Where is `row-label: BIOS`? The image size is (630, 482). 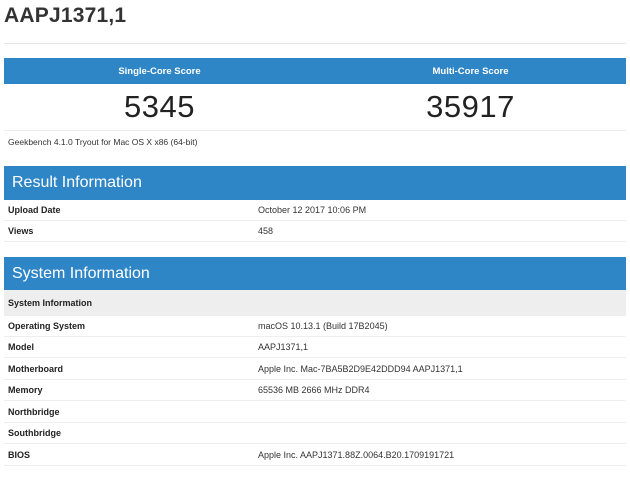
row-label: BIOS is located at coordinates (19, 455).